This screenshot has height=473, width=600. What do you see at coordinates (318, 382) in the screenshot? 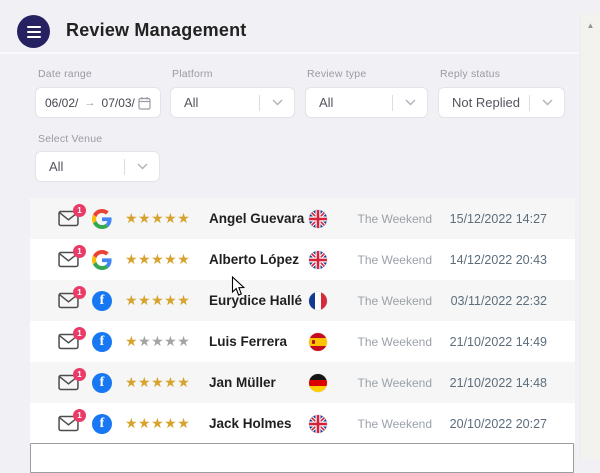
I see `germany-flag` at bounding box center [318, 382].